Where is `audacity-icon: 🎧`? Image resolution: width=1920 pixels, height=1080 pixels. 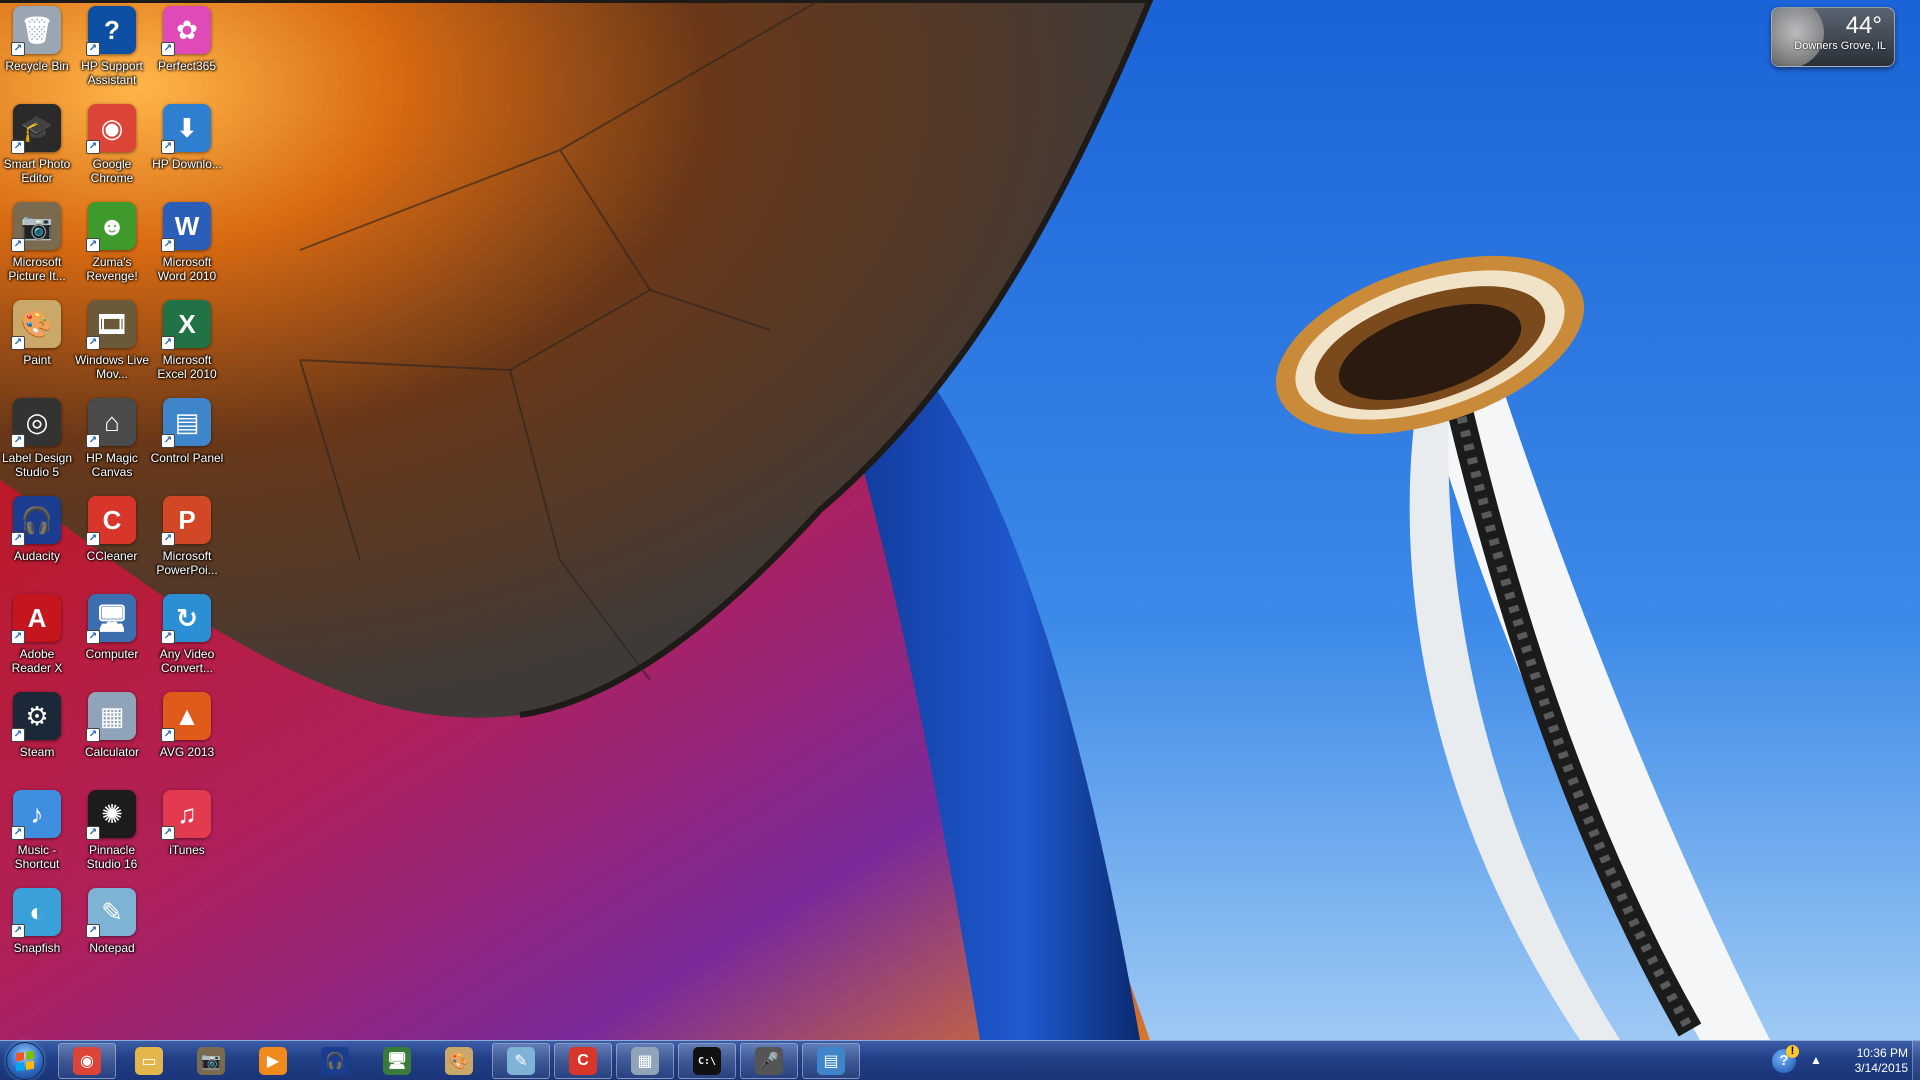
audacity-icon: 🎧 is located at coordinates (335, 1061).